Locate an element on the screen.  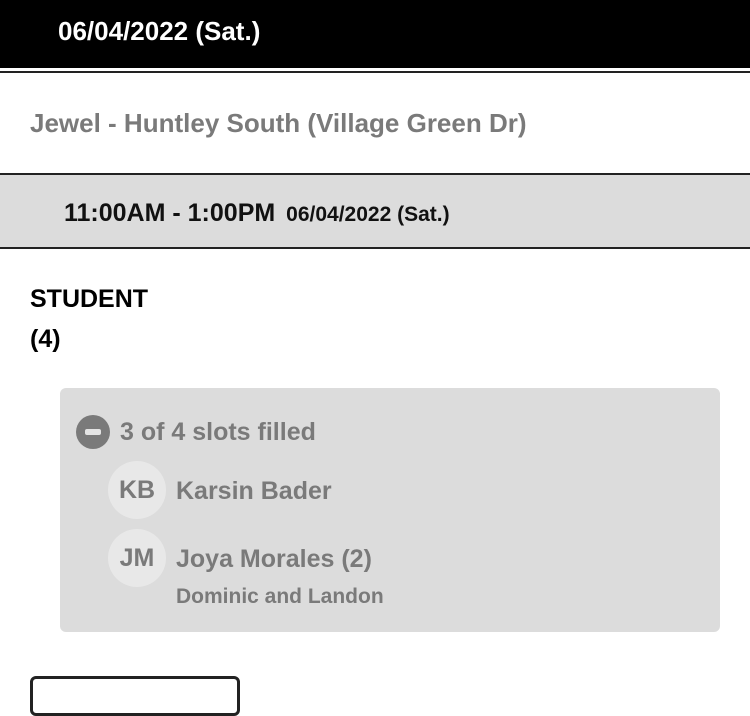
shift-time-range: 11:00AM - 1:00PM is located at coordinates (170, 213).